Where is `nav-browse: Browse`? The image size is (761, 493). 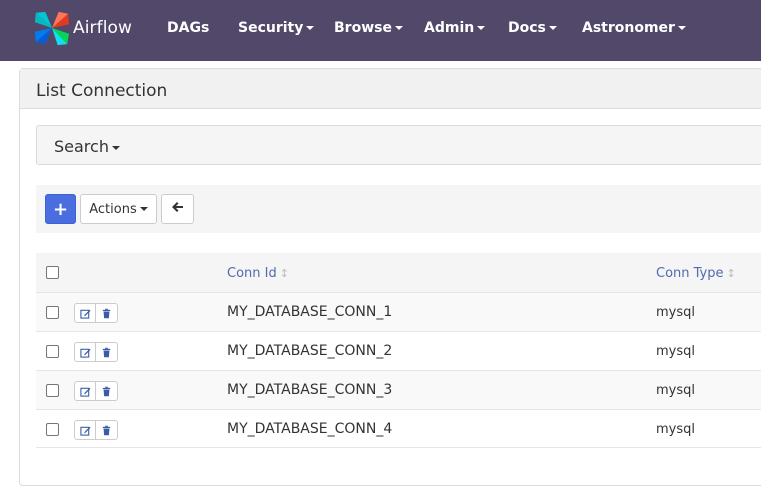 nav-browse: Browse is located at coordinates (368, 28).